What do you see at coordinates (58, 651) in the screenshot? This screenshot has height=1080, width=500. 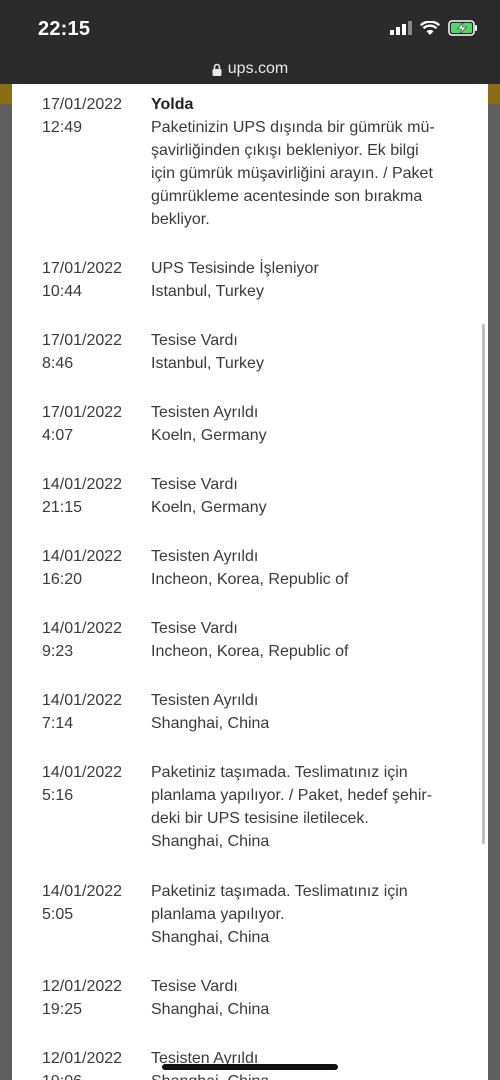 I see `event-time: 9:23` at bounding box center [58, 651].